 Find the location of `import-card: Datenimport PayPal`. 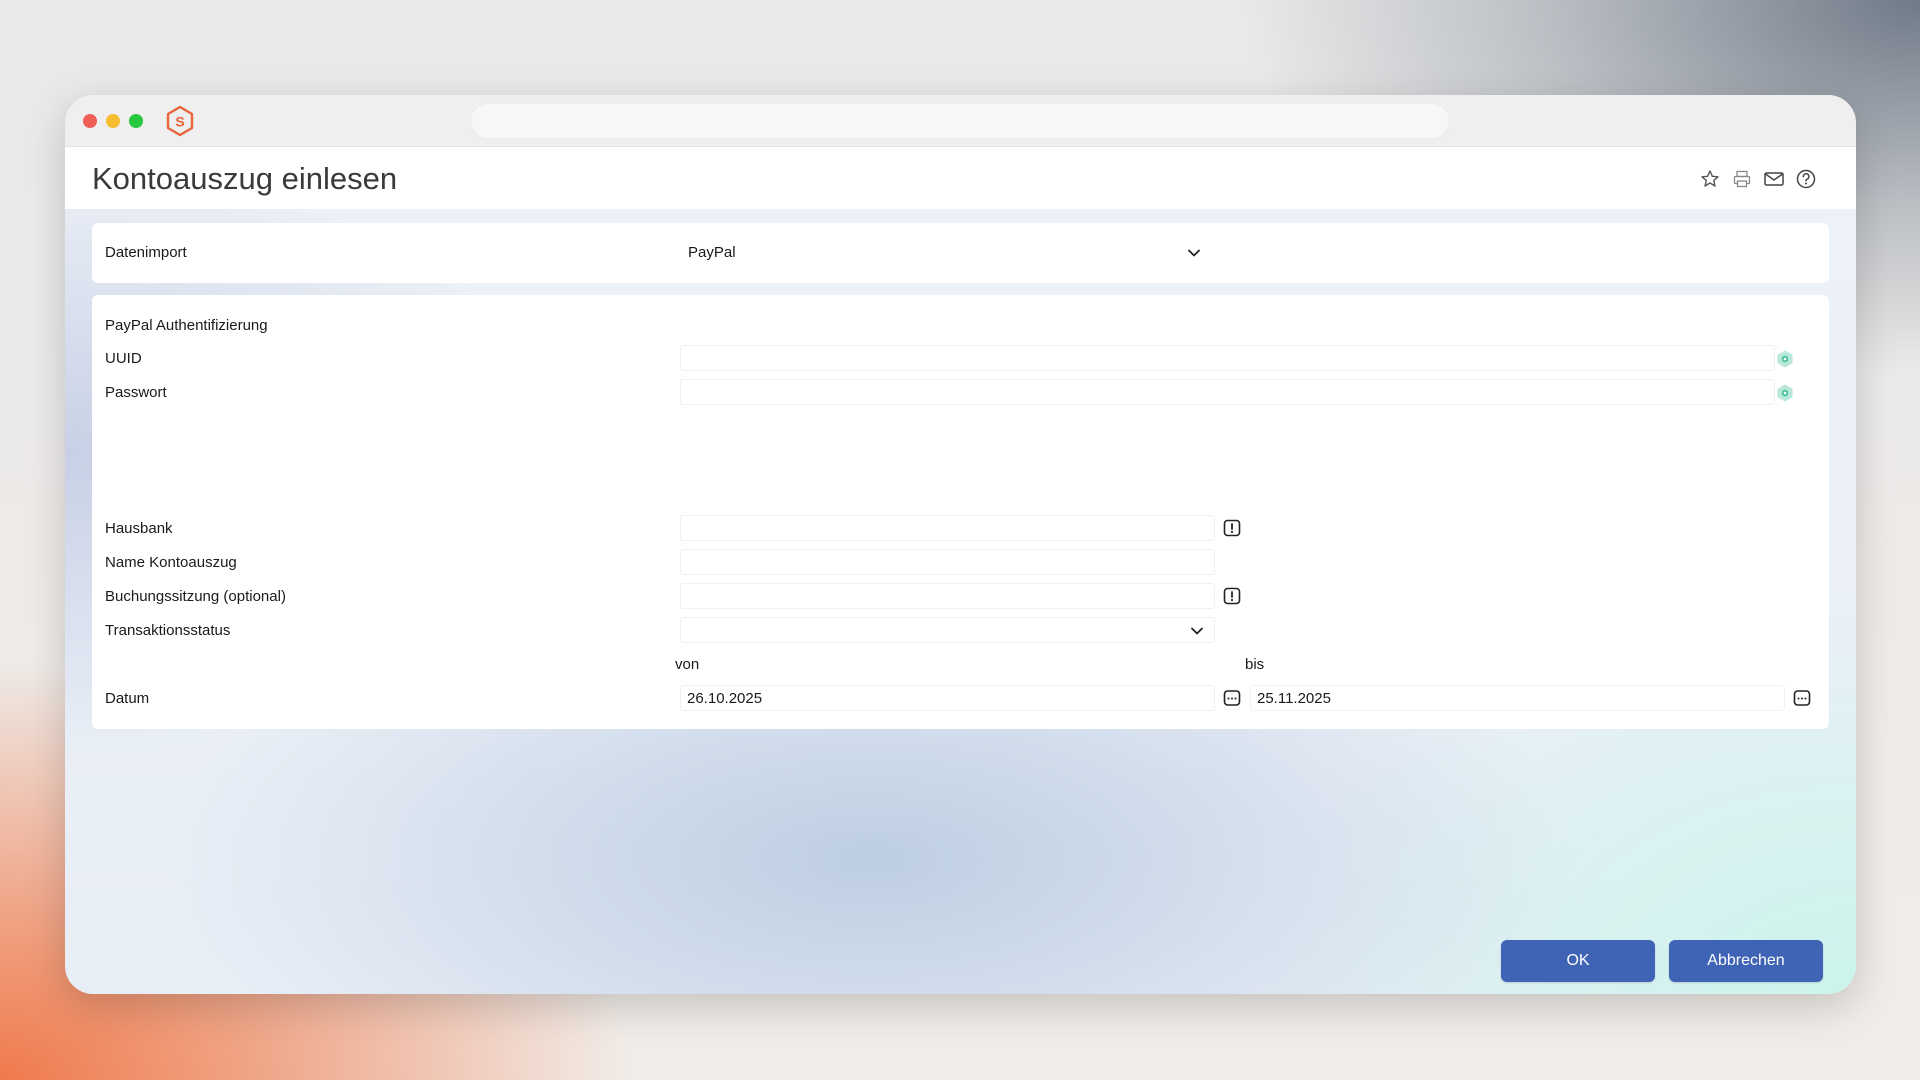

import-card: Datenimport PayPal is located at coordinates (960, 253).